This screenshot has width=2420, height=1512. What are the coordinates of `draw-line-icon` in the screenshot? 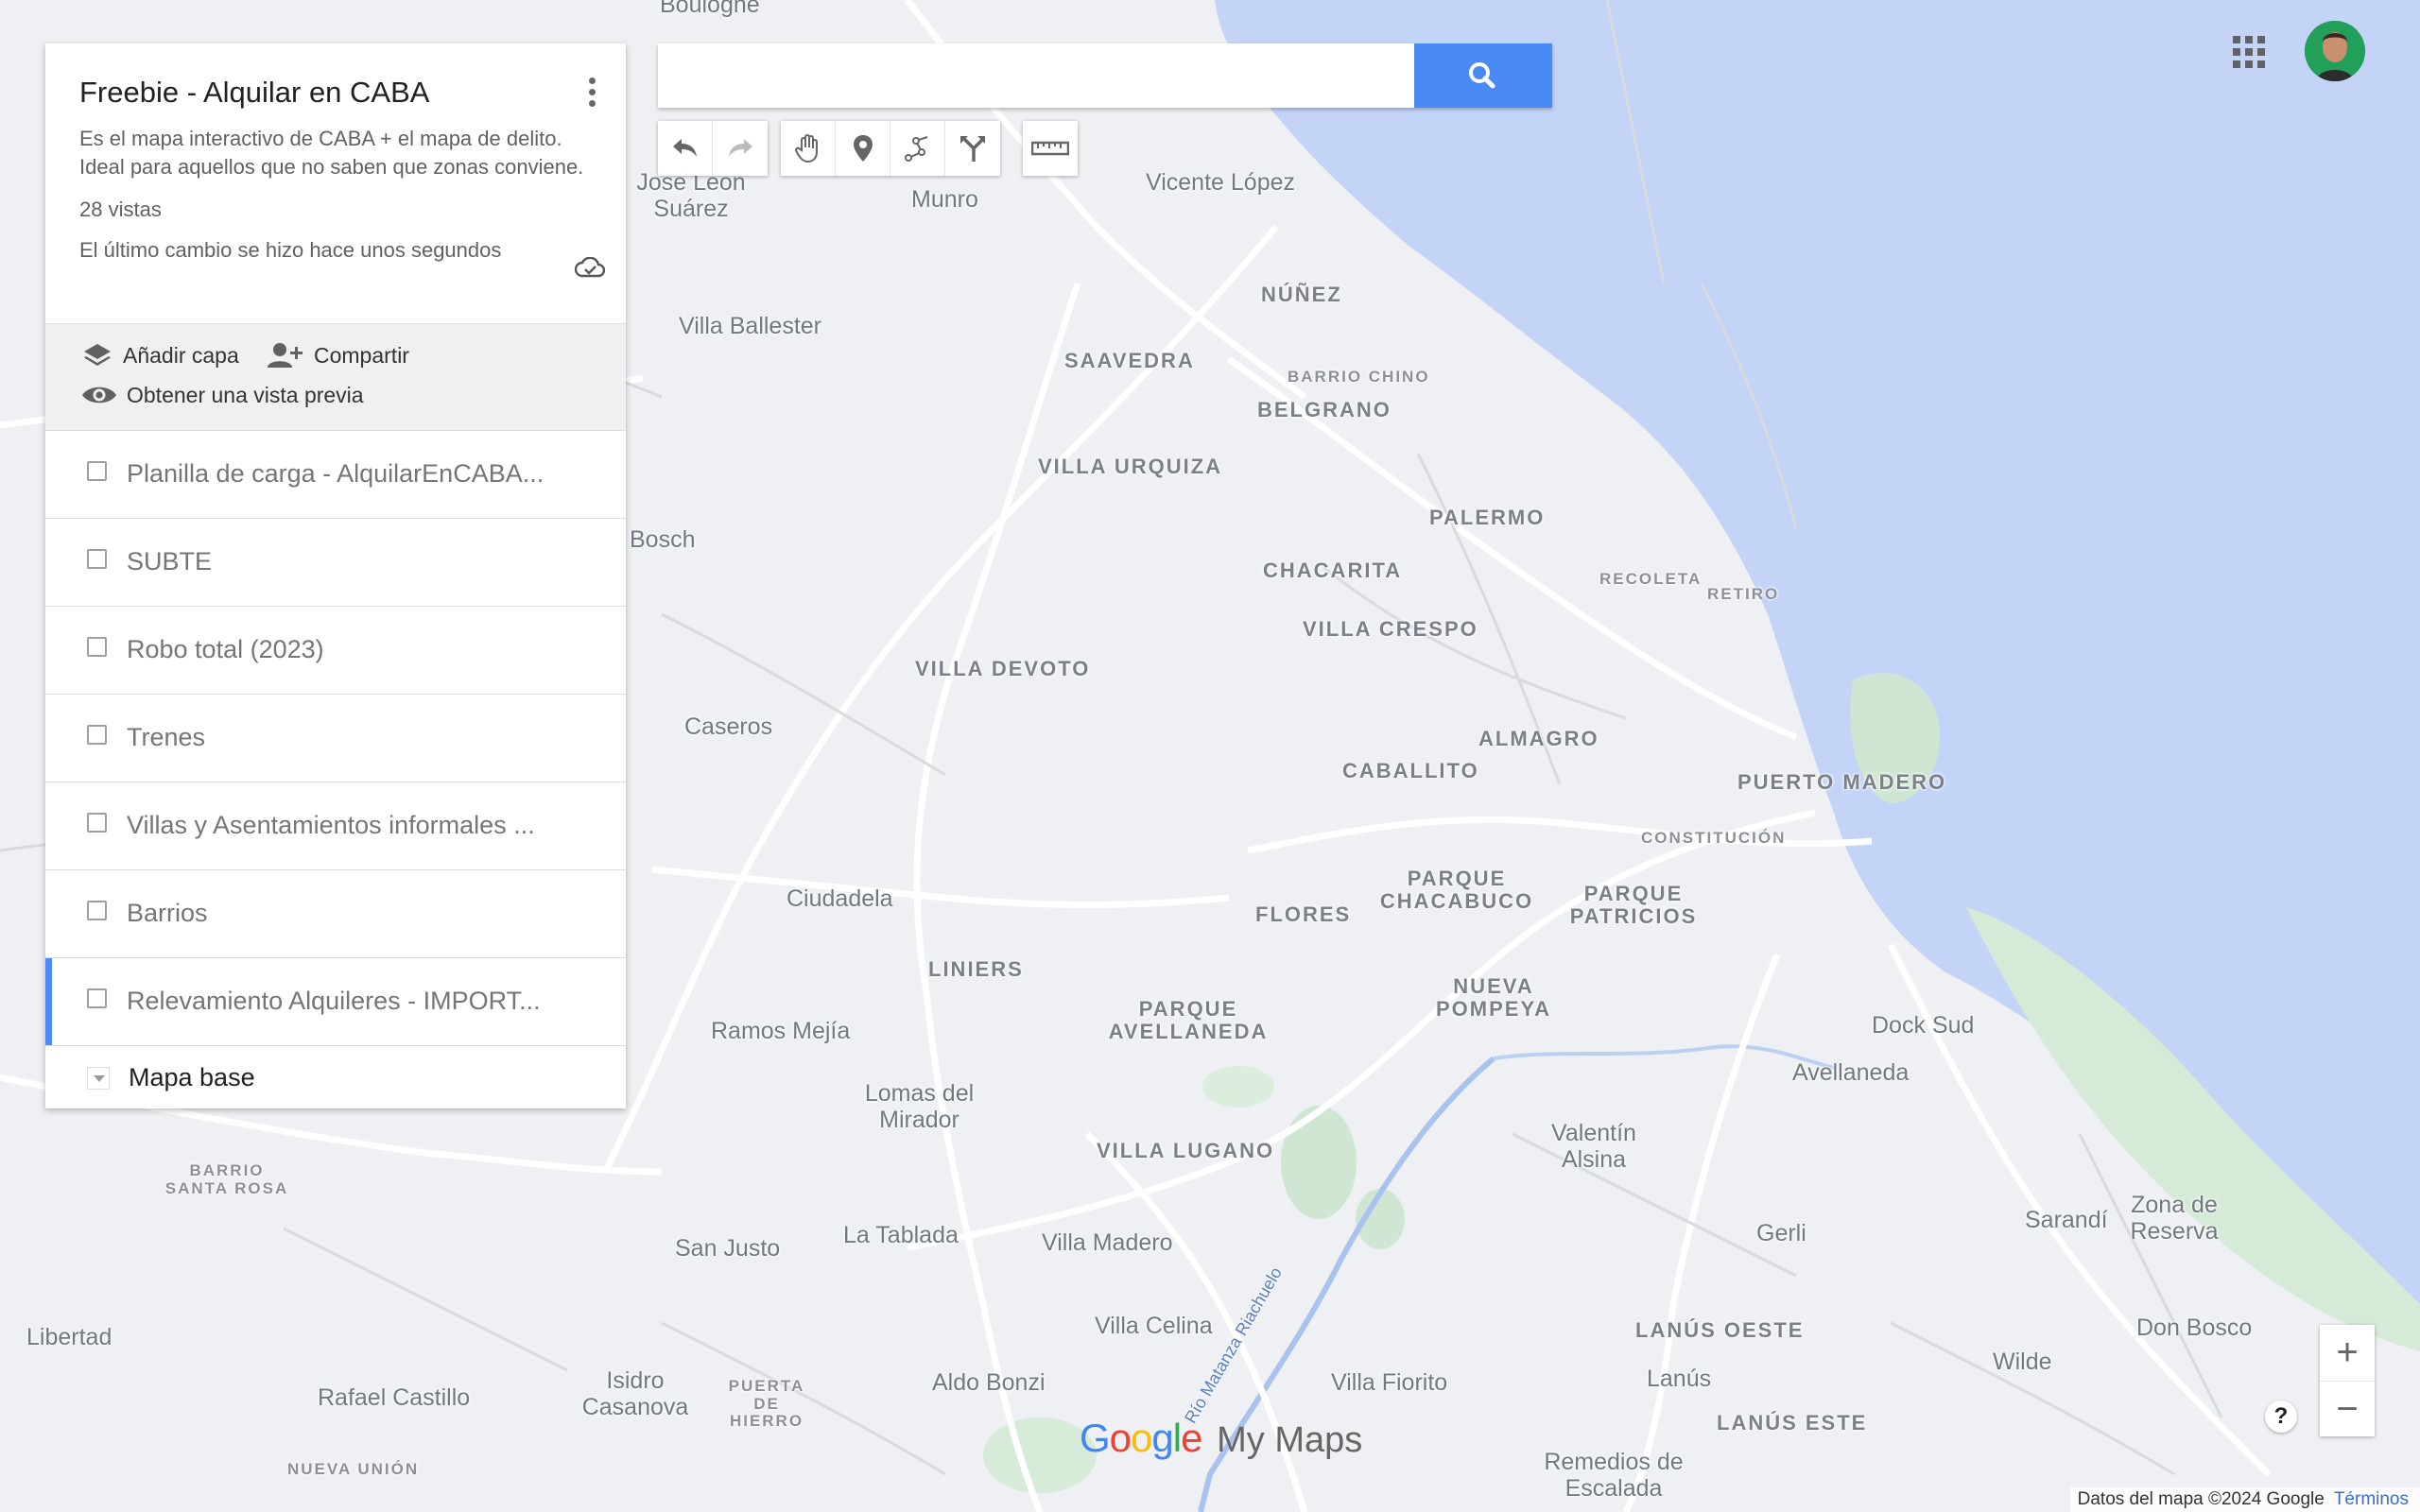 It's located at (915, 149).